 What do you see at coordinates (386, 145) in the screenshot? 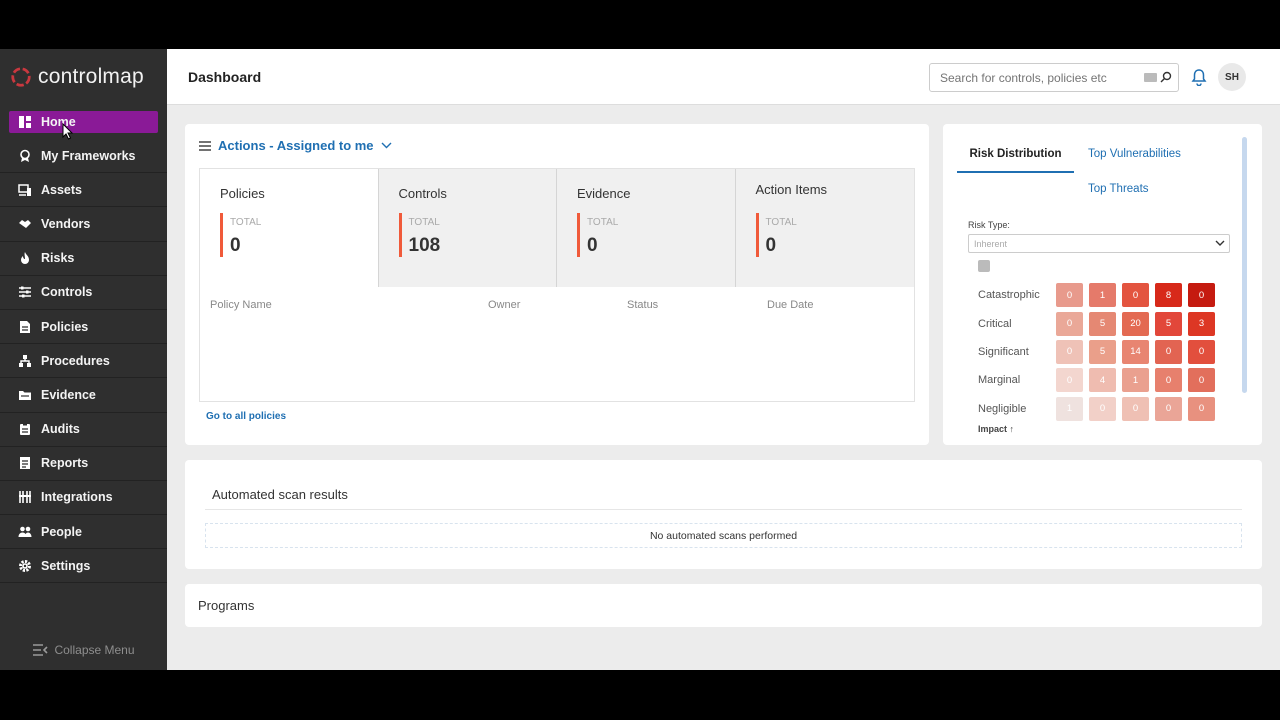
I see `chevron-down-icon` at bounding box center [386, 145].